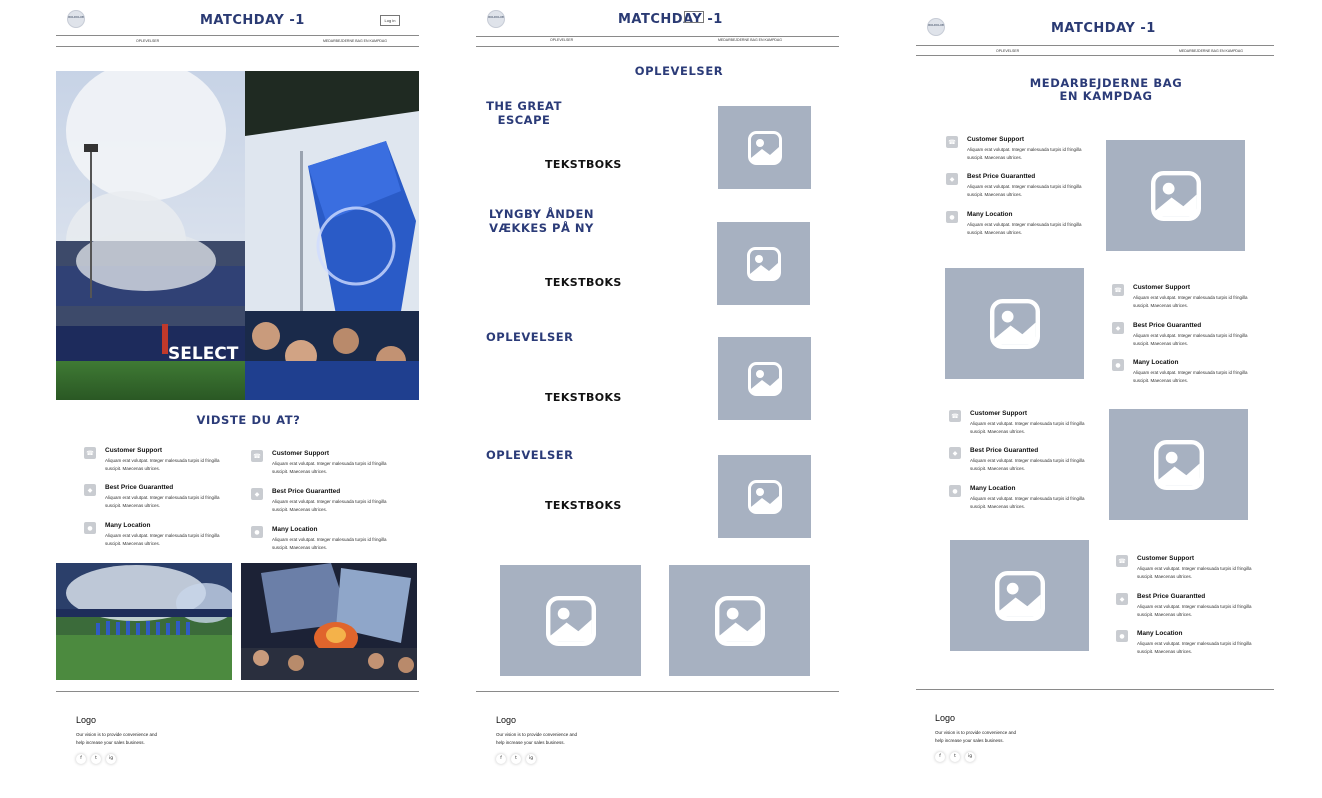 The image size is (1322, 798). What do you see at coordinates (1106, 90) in the screenshot?
I see `section-title: MEDARBEJDERNE BAG EN KAMPDAG` at bounding box center [1106, 90].